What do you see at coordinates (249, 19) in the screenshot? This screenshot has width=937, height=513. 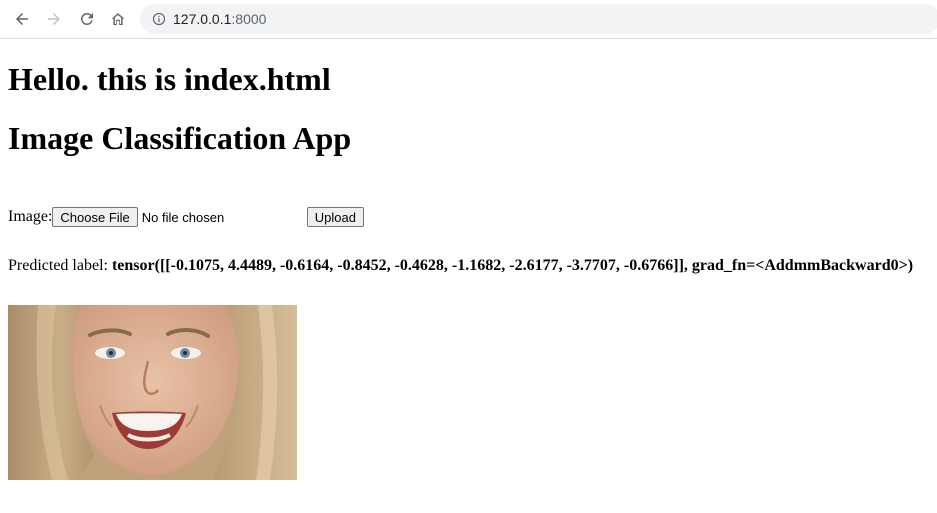 I see `url-port: :8000` at bounding box center [249, 19].